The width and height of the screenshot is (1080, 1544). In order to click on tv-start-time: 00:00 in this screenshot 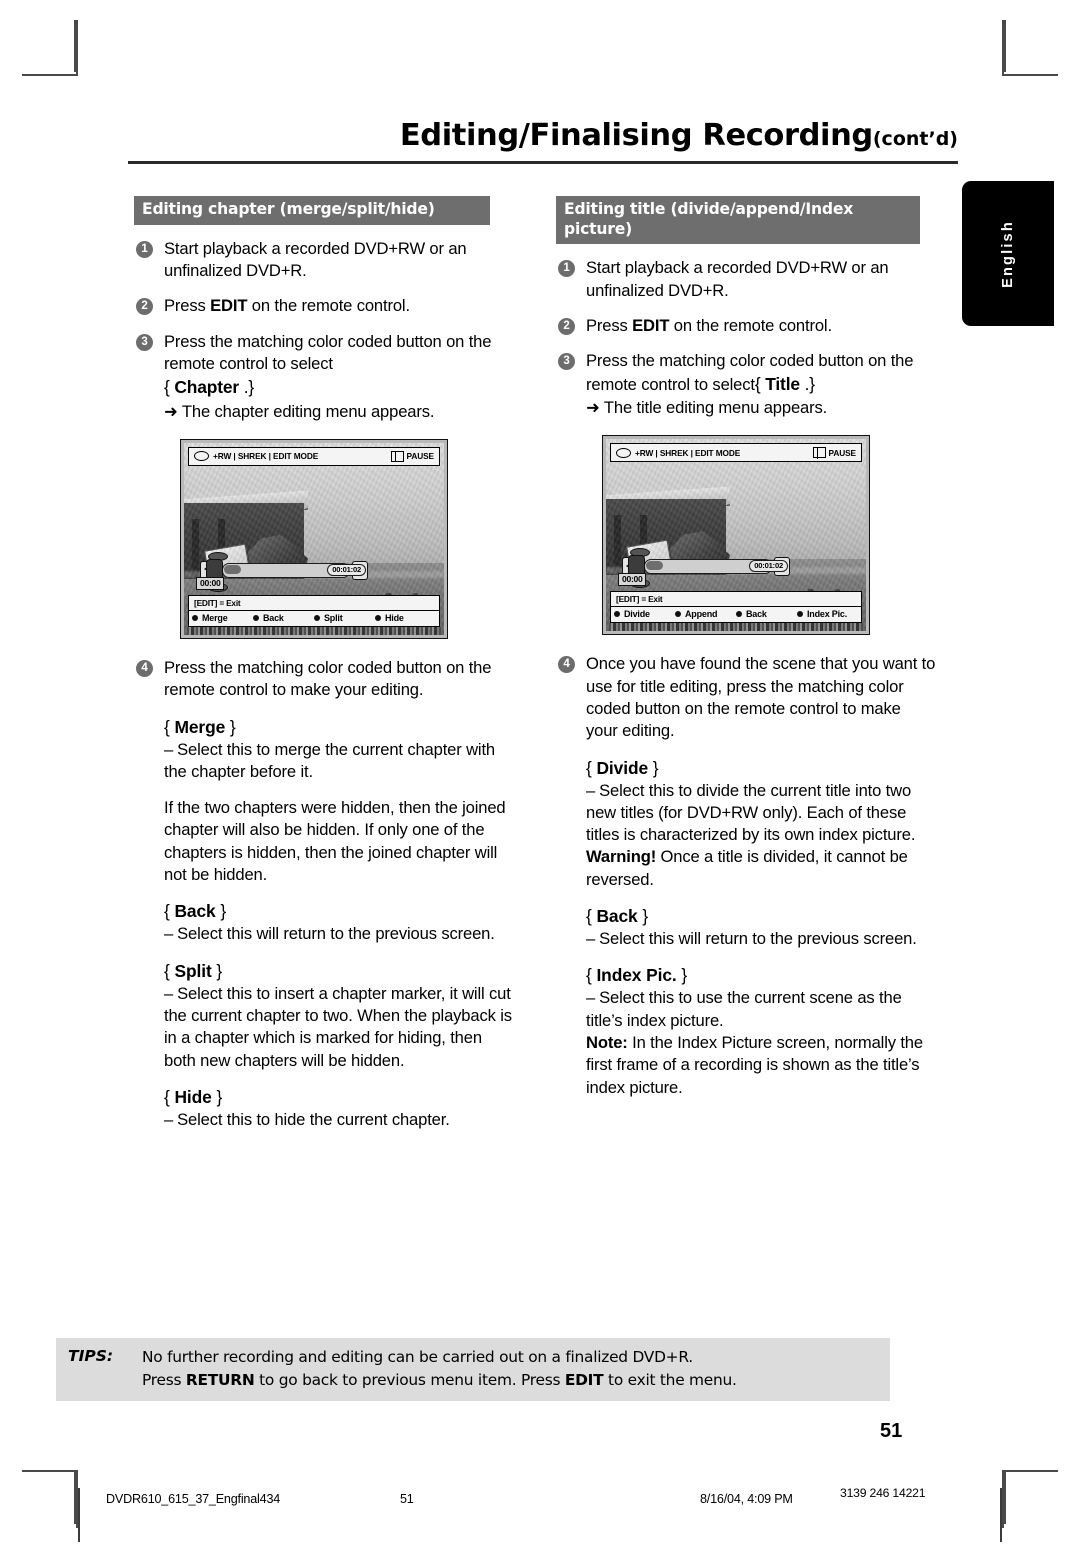, I will do `click(632, 580)`.